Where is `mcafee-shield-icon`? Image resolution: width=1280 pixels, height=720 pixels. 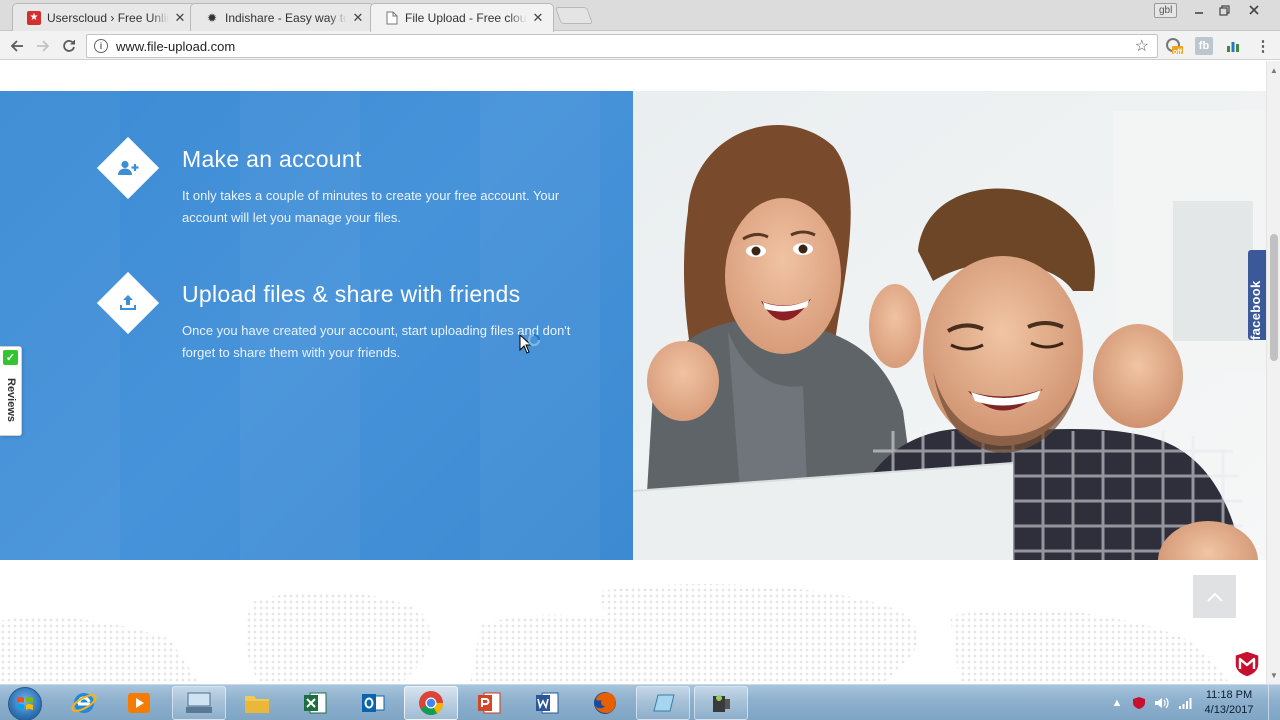 mcafee-shield-icon is located at coordinates (1247, 664).